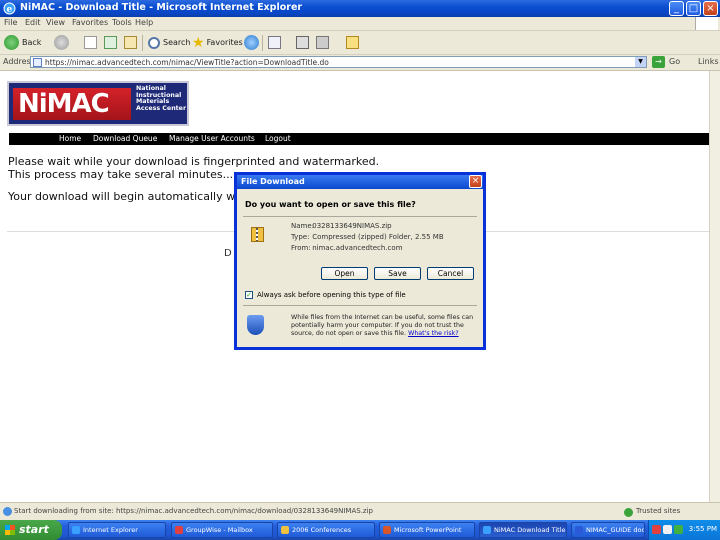  Describe the element at coordinates (702, 529) in the screenshot. I see `clock: 3:55 PM` at that location.